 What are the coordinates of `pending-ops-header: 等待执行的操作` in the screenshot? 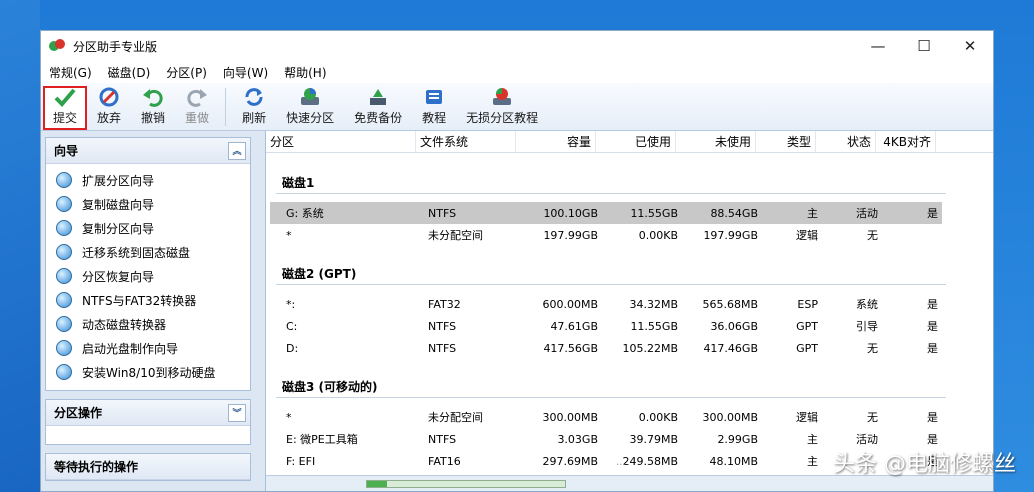 It's located at (148, 467).